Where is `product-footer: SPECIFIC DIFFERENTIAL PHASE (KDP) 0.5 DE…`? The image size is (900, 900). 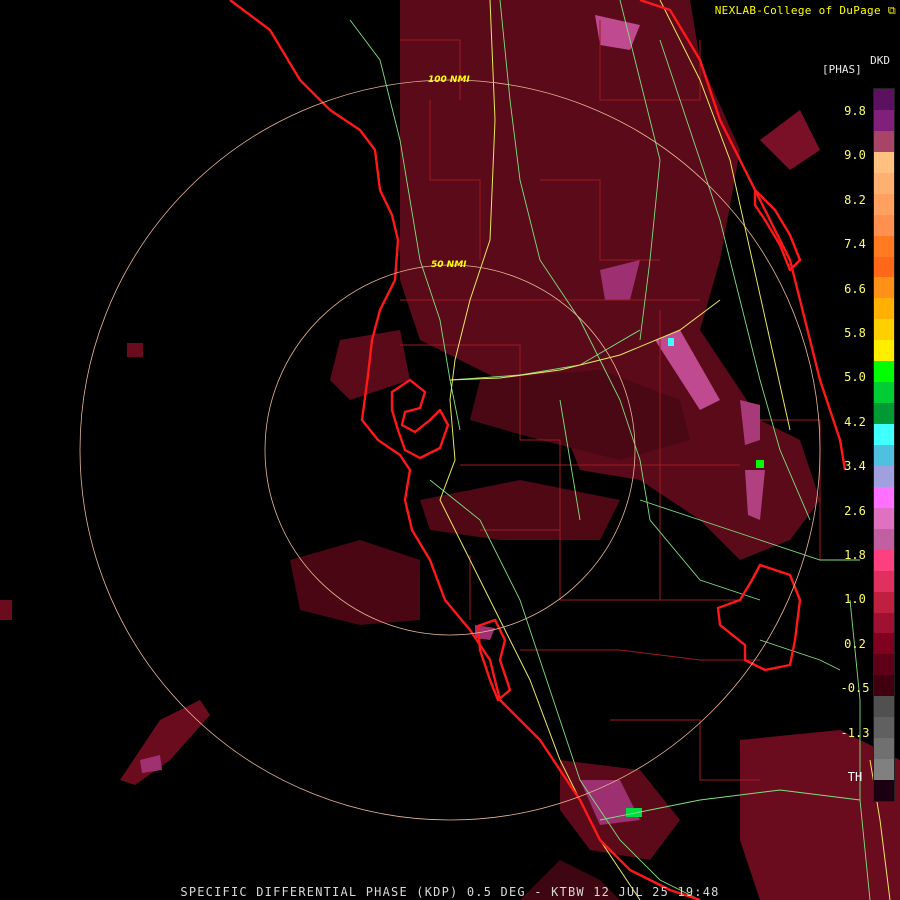
product-footer: SPECIFIC DIFFERENTIAL PHASE (KDP) 0.5 DE… is located at coordinates (450, 892).